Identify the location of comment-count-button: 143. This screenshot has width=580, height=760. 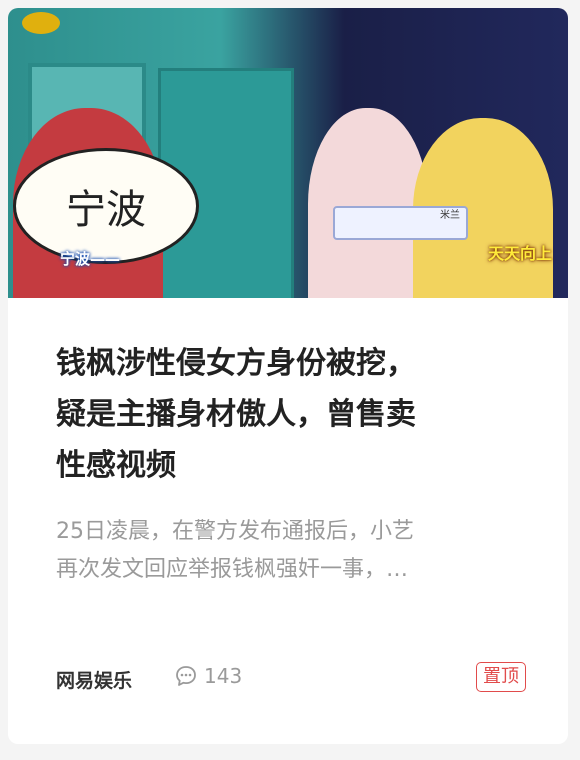
(208, 676).